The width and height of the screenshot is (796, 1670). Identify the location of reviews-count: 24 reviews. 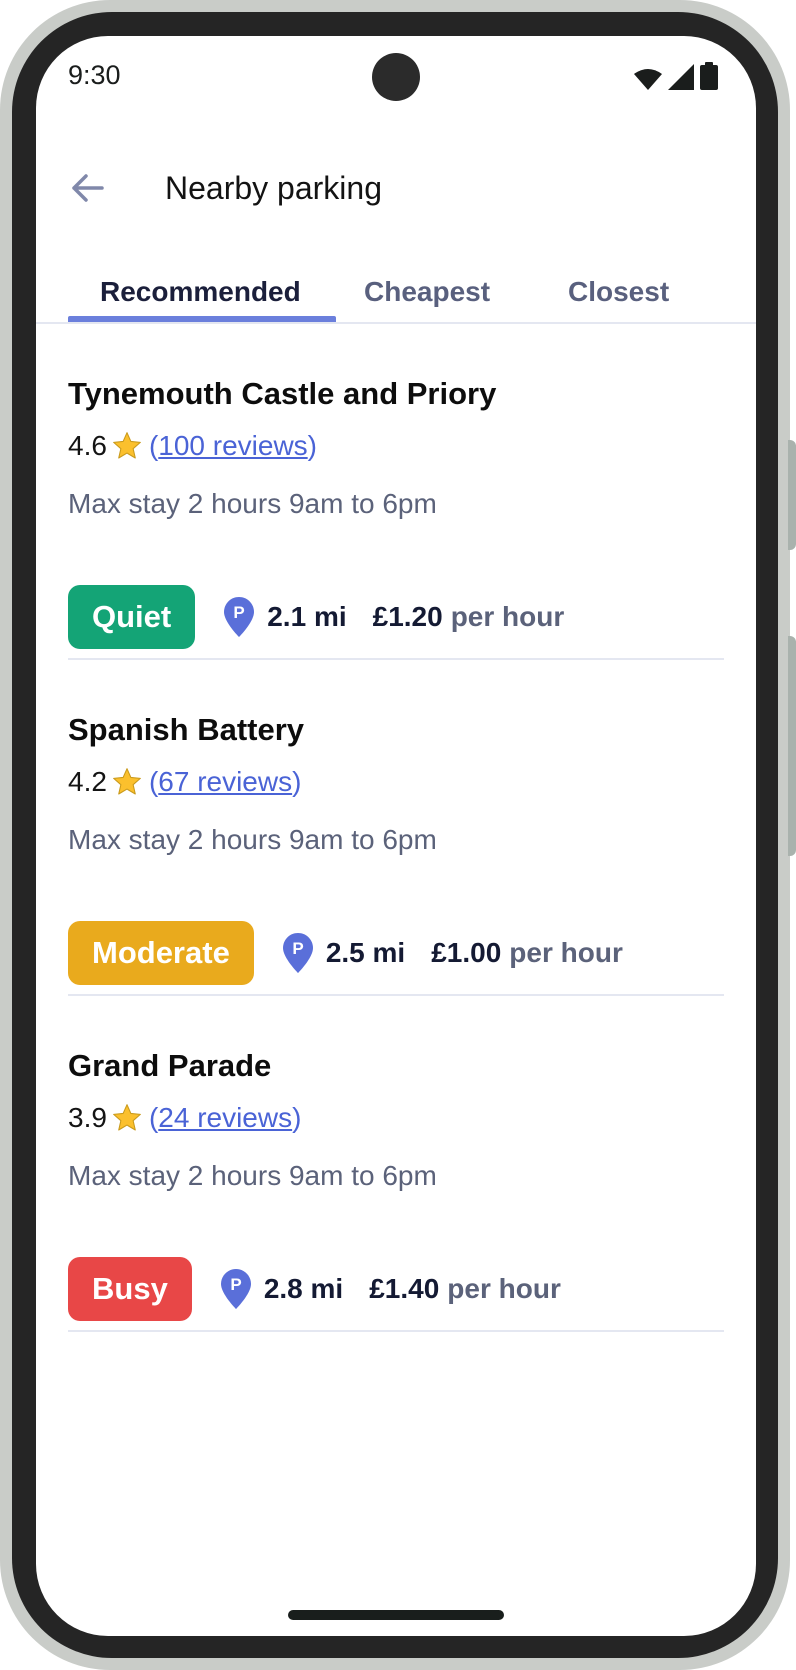
(225, 1117).